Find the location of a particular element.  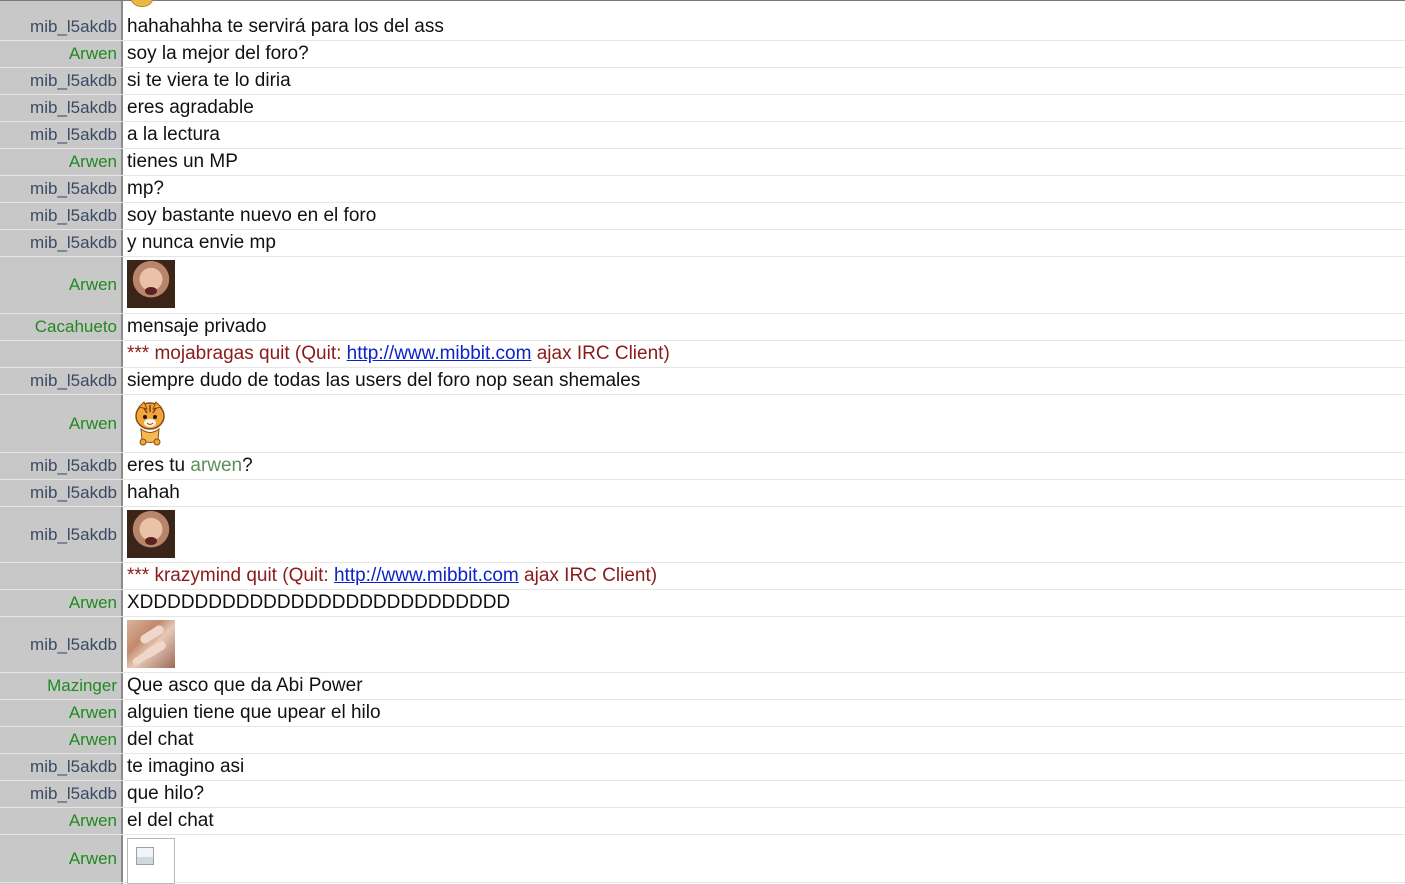

message-row: mib_l5akdb a la lectura is located at coordinates (702, 135).